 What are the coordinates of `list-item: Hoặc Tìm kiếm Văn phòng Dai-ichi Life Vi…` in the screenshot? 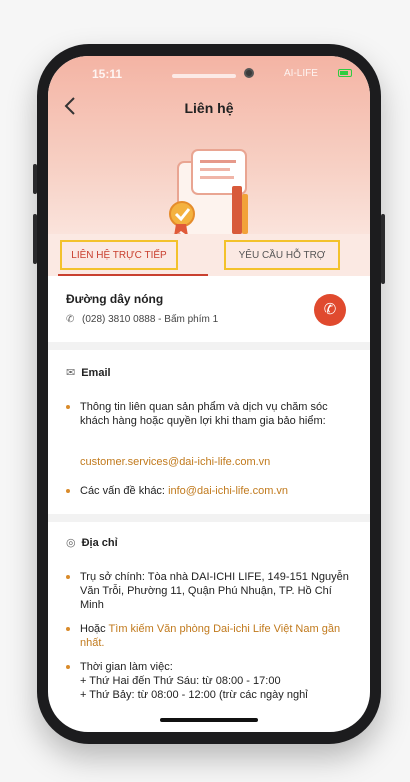 It's located at (211, 636).